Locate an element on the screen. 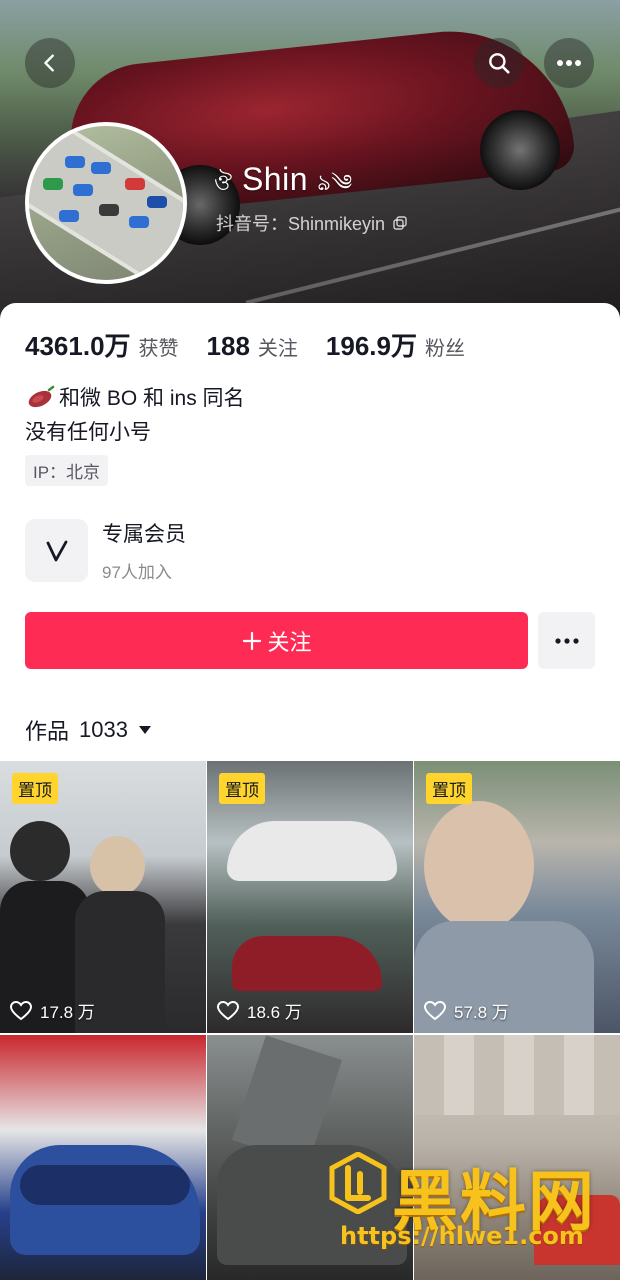 The width and height of the screenshot is (620, 1280). douyin-id: 抖音号：Shinmikeyin is located at coordinates (311, 223).